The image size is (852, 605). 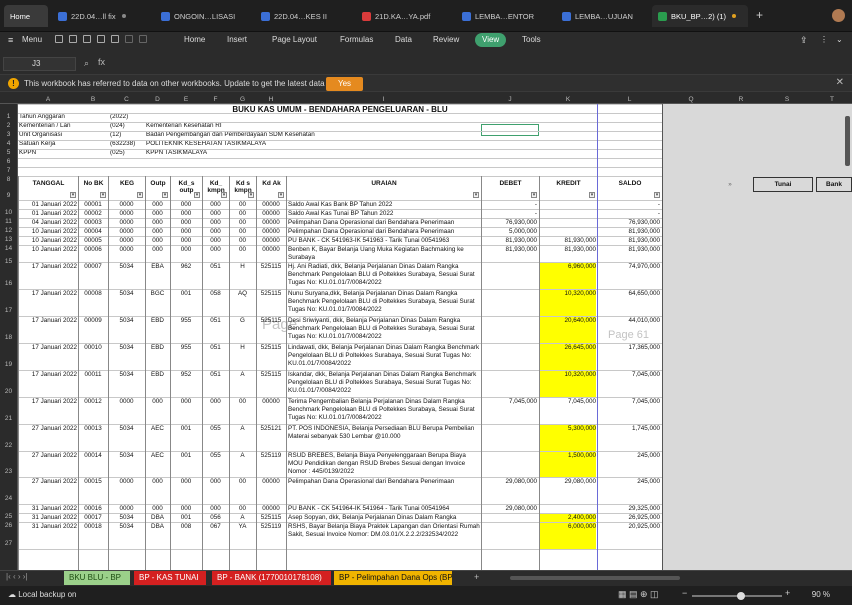 What do you see at coordinates (383, 99) in the screenshot?
I see `column-header: I` at bounding box center [383, 99].